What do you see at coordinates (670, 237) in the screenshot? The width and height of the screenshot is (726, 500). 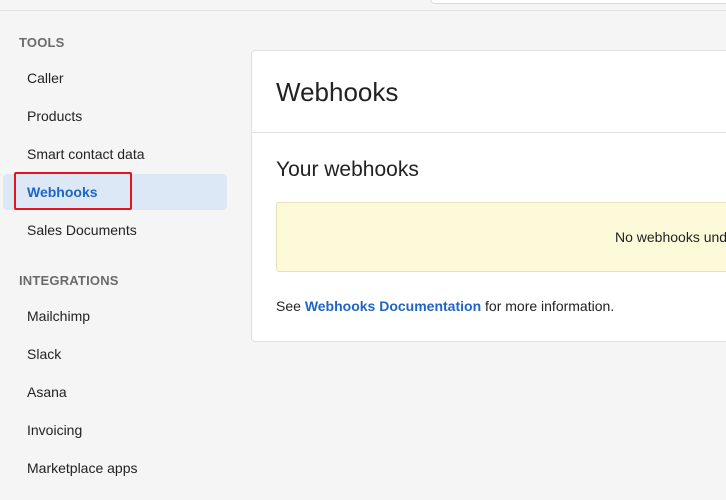 I see `empty-state-text: No webhooks und` at bounding box center [670, 237].